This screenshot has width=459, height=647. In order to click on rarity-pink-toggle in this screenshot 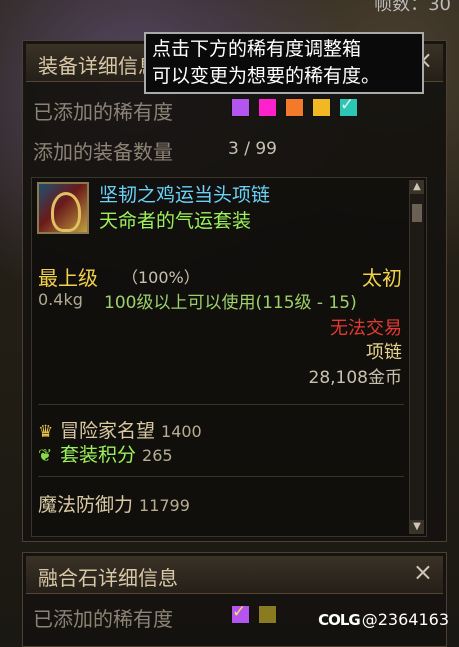, I will do `click(267, 107)`.